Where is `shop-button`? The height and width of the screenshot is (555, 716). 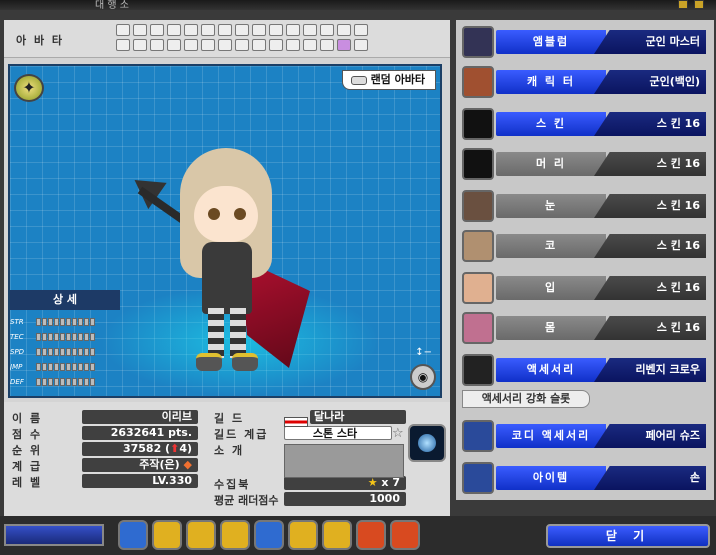 shop-button is located at coordinates (235, 535).